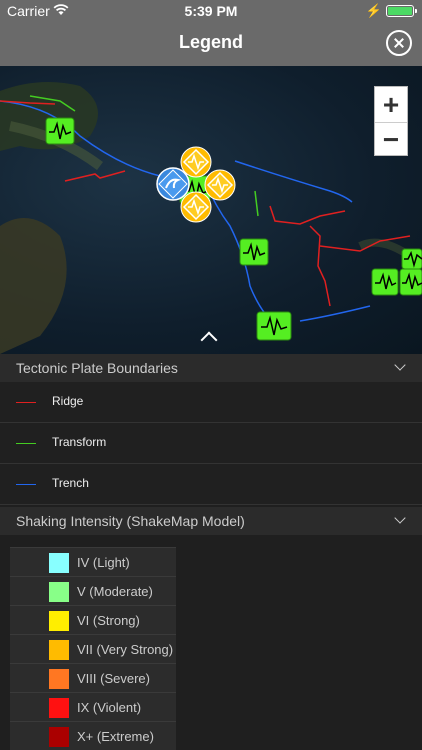 This screenshot has height=750, width=422. I want to click on intensity-label: VII (Very Strong), so click(125, 649).